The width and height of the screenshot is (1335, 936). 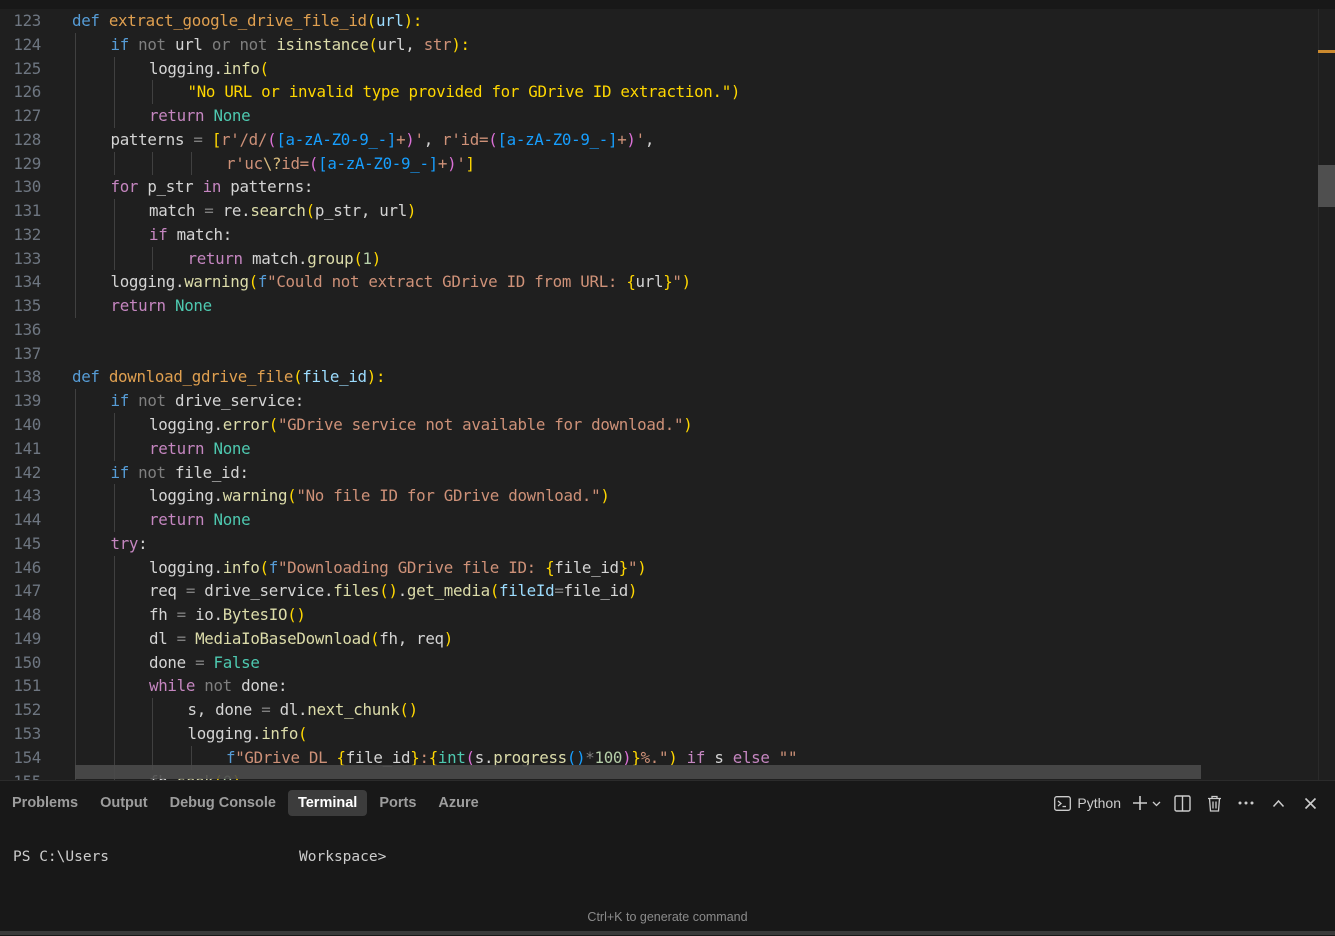 I want to click on code-token: for, so click(x=129, y=187).